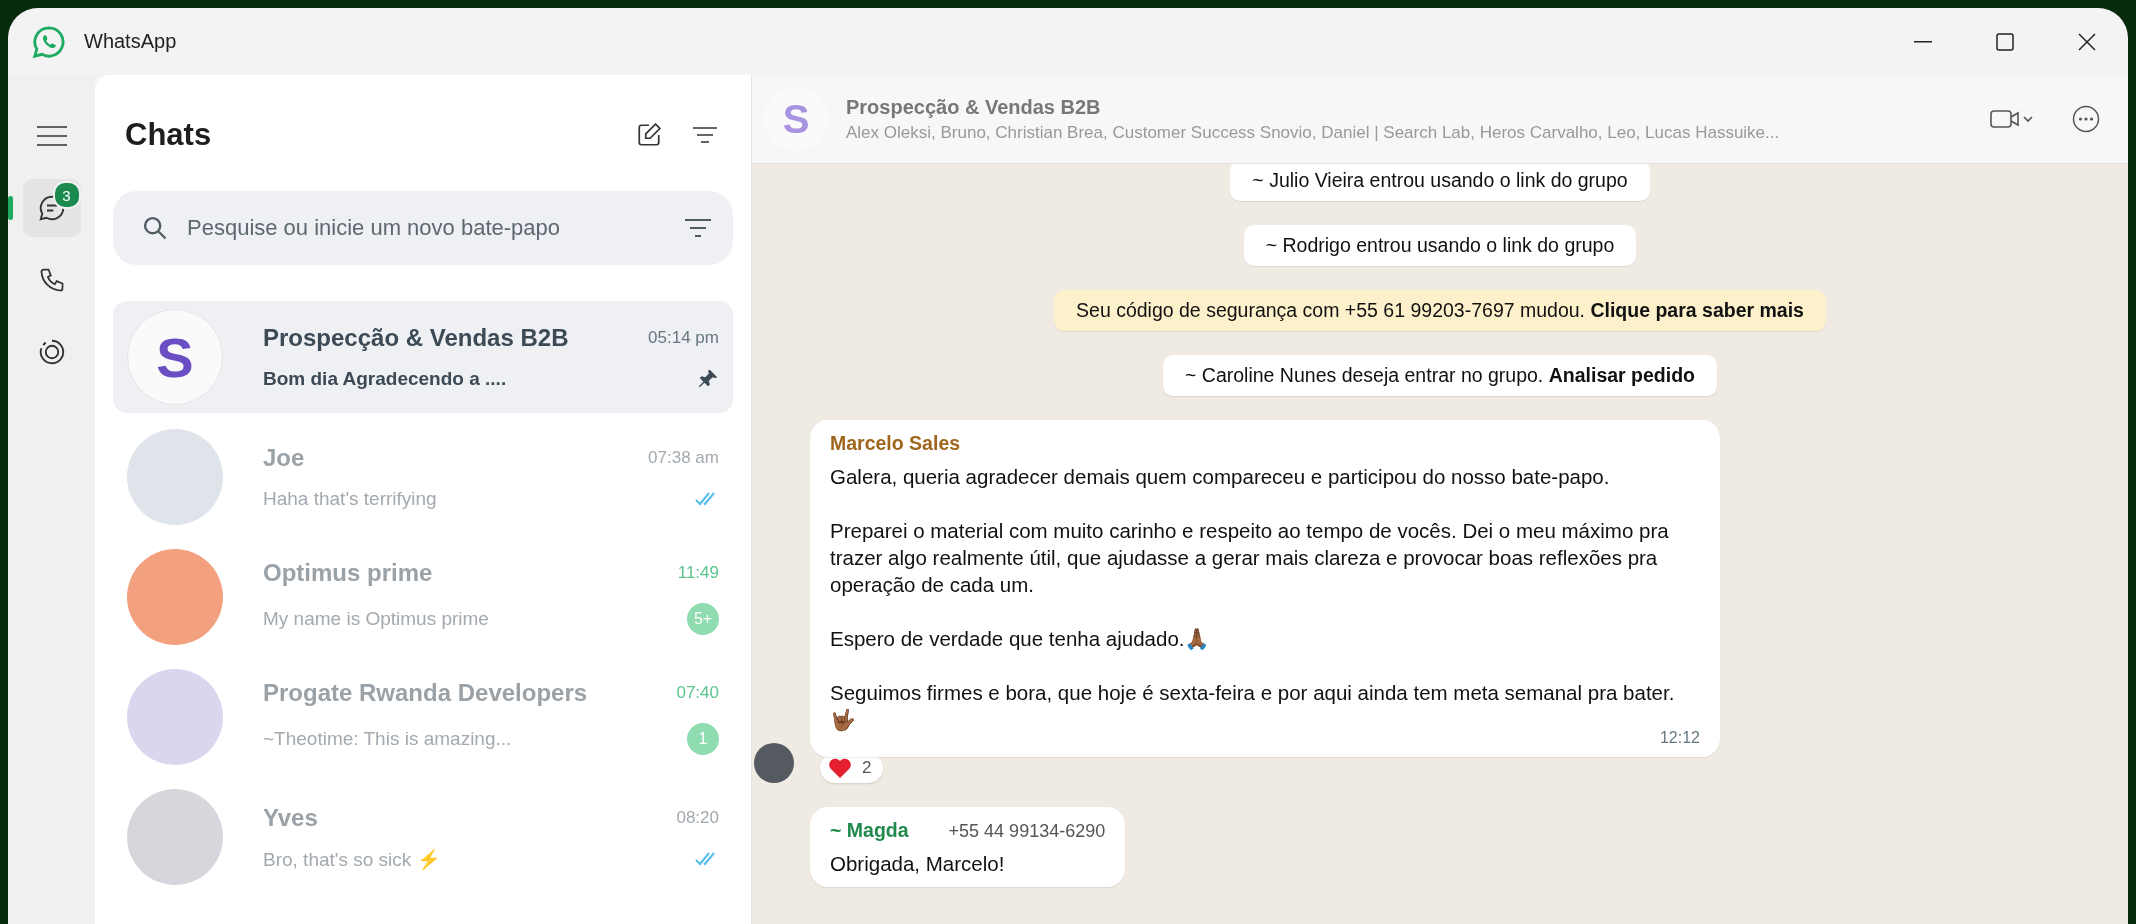 The image size is (2136, 924). I want to click on chat-name: Joe, so click(284, 458).